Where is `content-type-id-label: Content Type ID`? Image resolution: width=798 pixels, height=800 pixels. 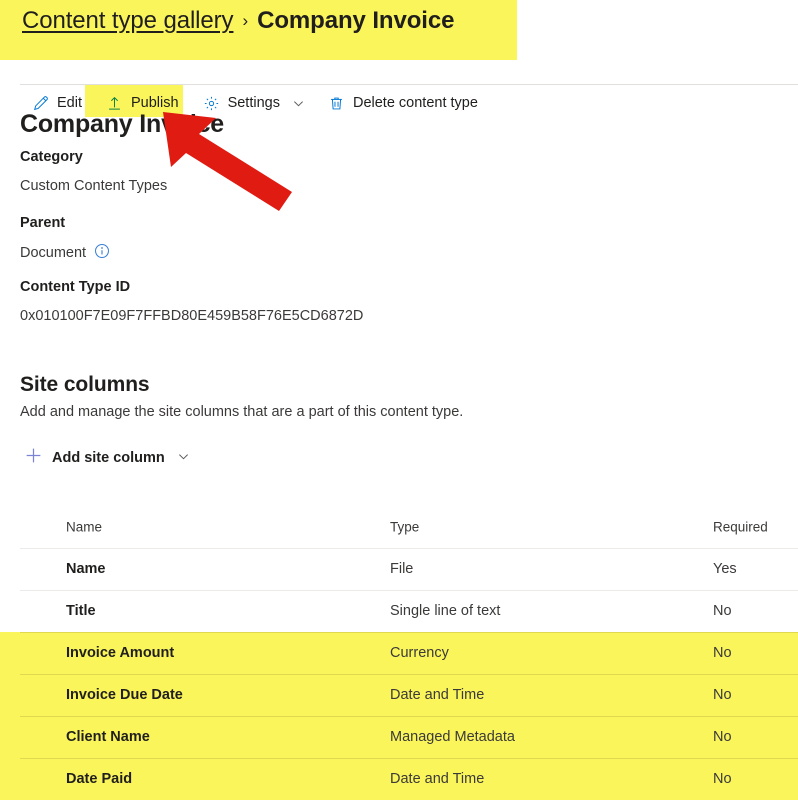
content-type-id-label: Content Type ID is located at coordinates (75, 287).